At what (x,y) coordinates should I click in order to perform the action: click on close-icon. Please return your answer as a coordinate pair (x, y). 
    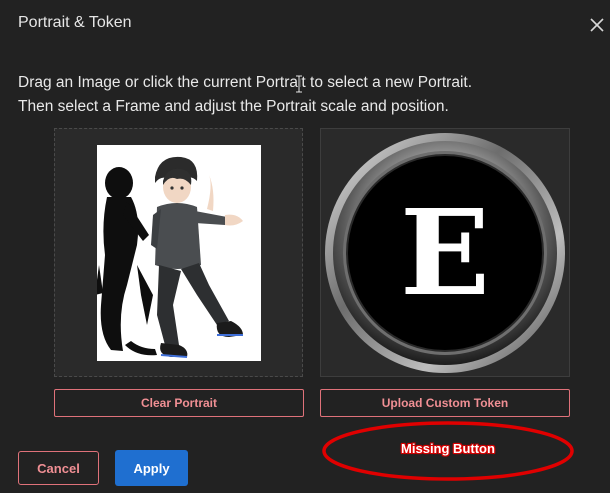
    Looking at the image, I should click on (597, 25).